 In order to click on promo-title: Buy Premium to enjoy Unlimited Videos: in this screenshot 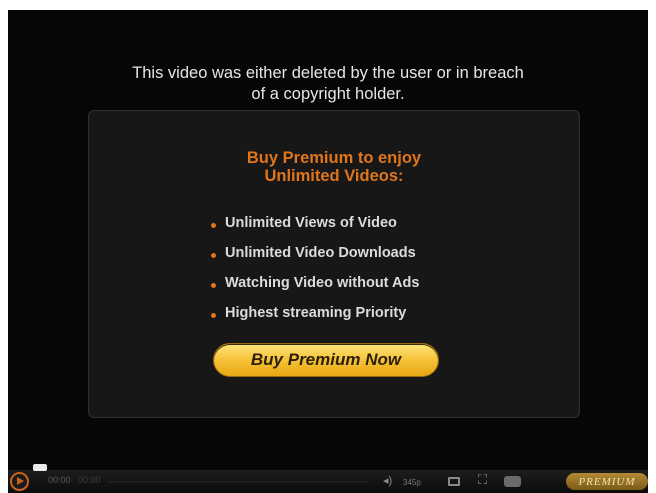, I will do `click(334, 167)`.